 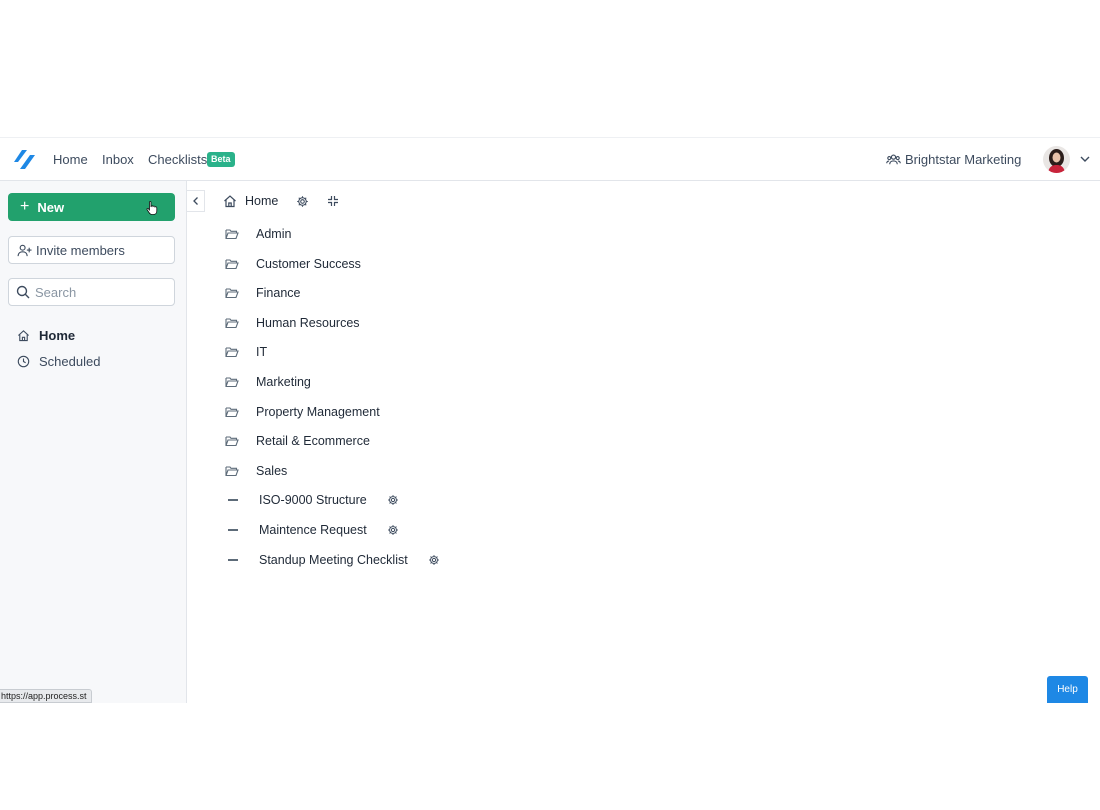 What do you see at coordinates (283, 382) in the screenshot?
I see `folder-label: Marketing` at bounding box center [283, 382].